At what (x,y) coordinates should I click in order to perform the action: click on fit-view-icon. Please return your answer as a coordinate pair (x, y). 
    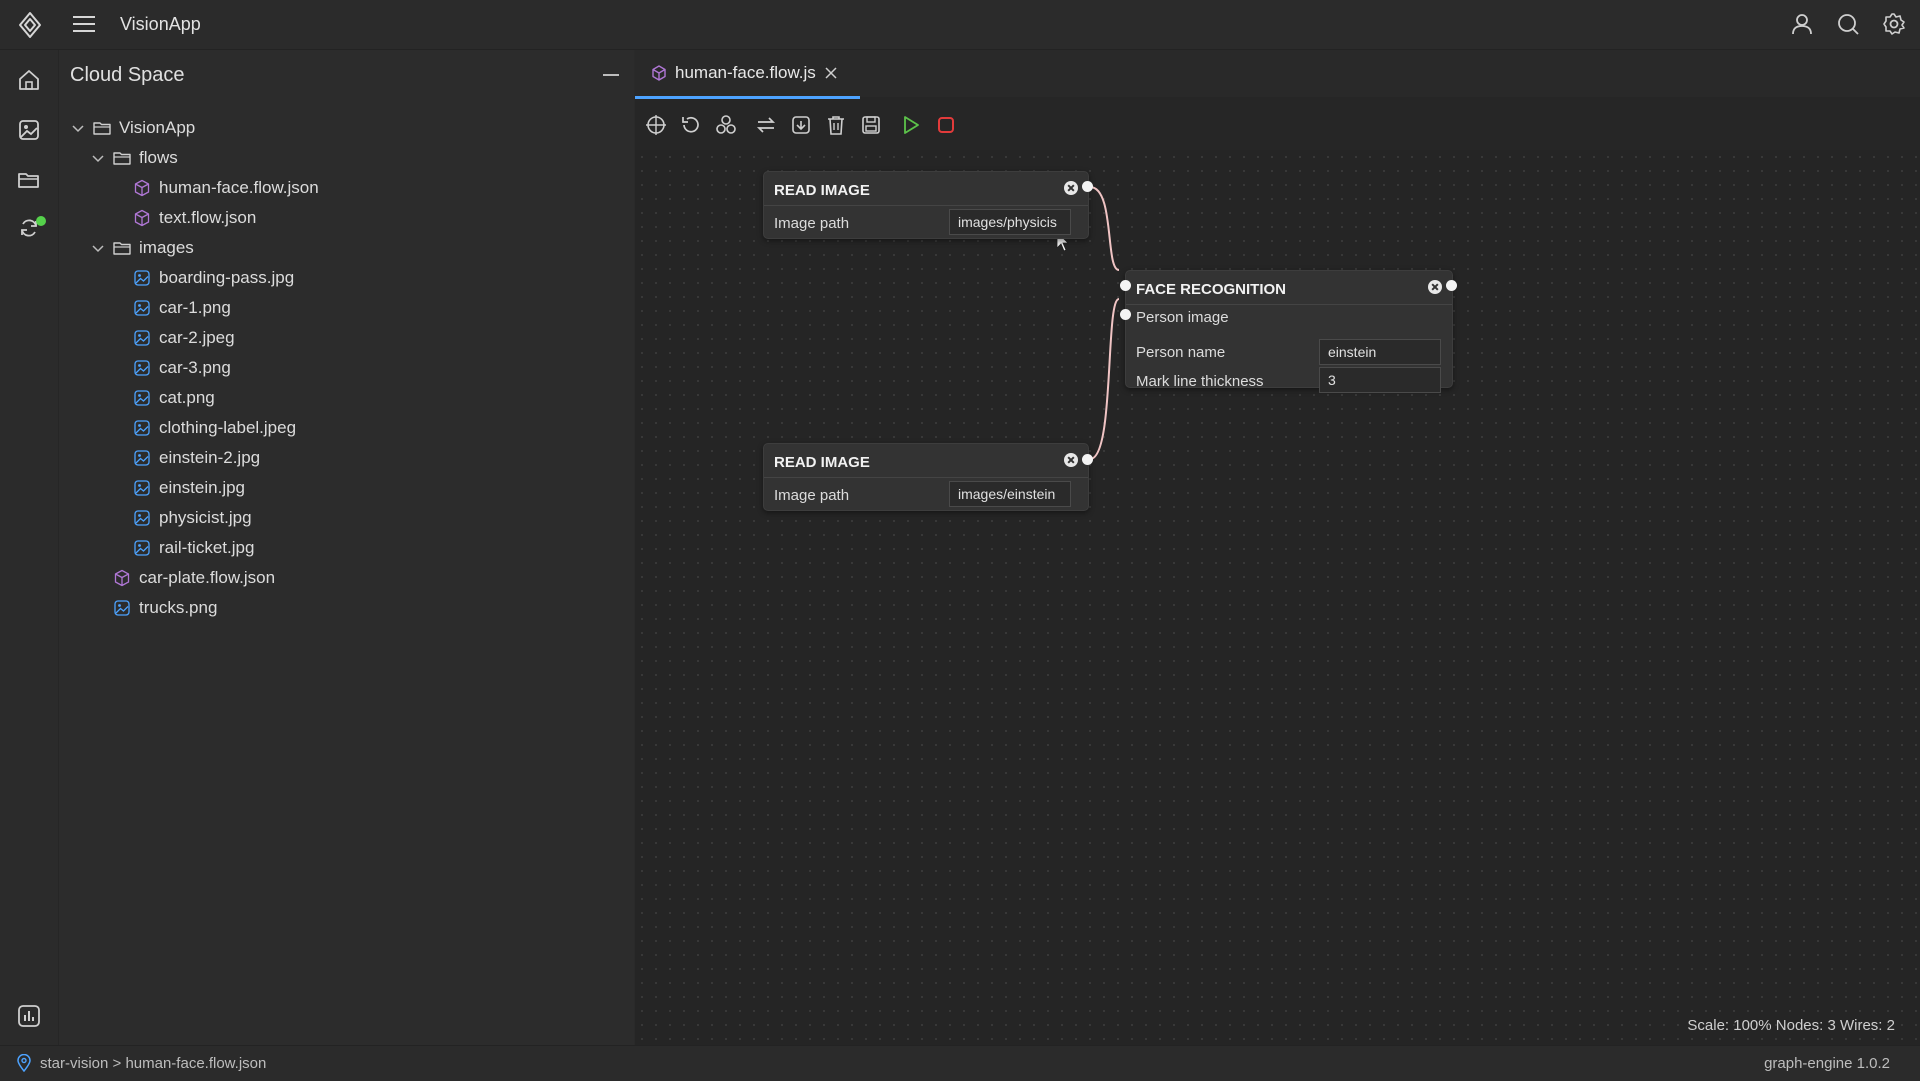
    Looking at the image, I should click on (656, 125).